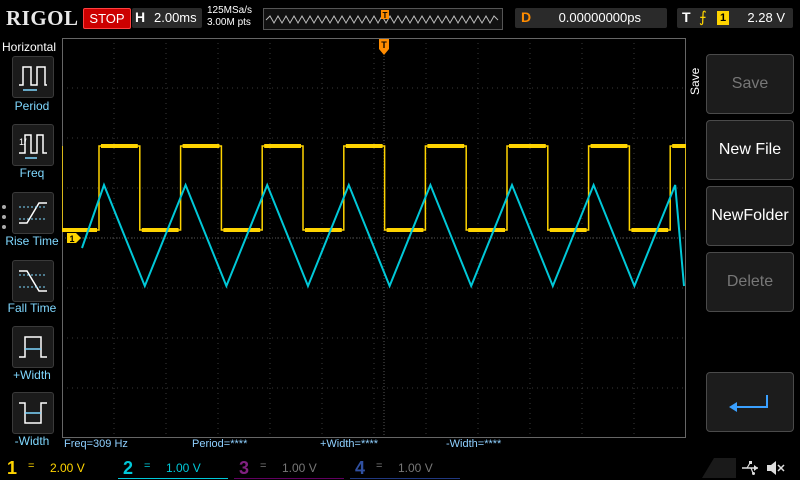 This screenshot has height=480, width=800. Describe the element at coordinates (379, 466) in the screenshot. I see `channel-4-coupling: =` at that location.